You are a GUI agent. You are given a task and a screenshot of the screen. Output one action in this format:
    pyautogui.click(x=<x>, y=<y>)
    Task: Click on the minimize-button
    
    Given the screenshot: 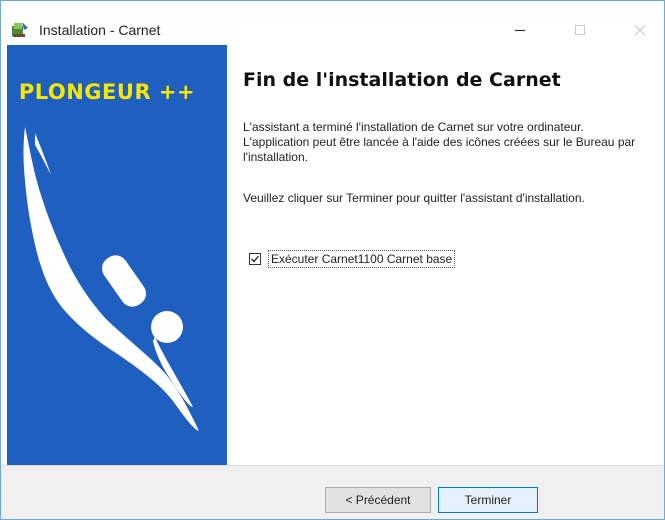 What is the action you would take?
    pyautogui.click(x=520, y=30)
    